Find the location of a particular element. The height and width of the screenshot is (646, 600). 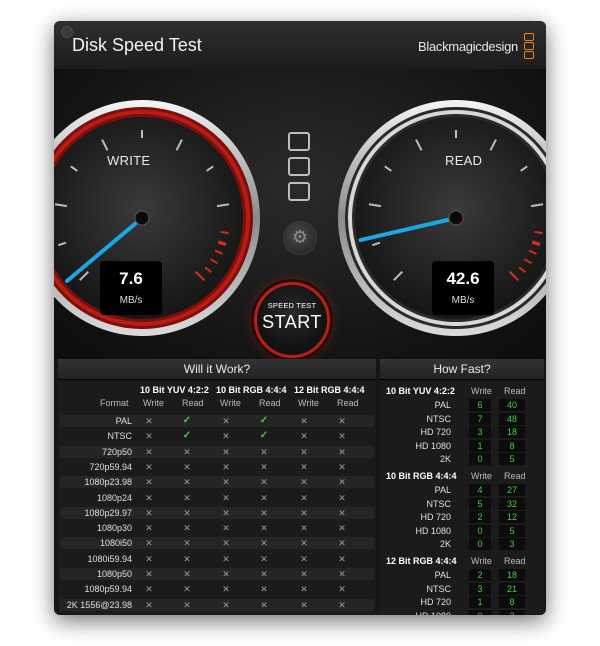

list-item: PAL 6 40 is located at coordinates (462, 405).